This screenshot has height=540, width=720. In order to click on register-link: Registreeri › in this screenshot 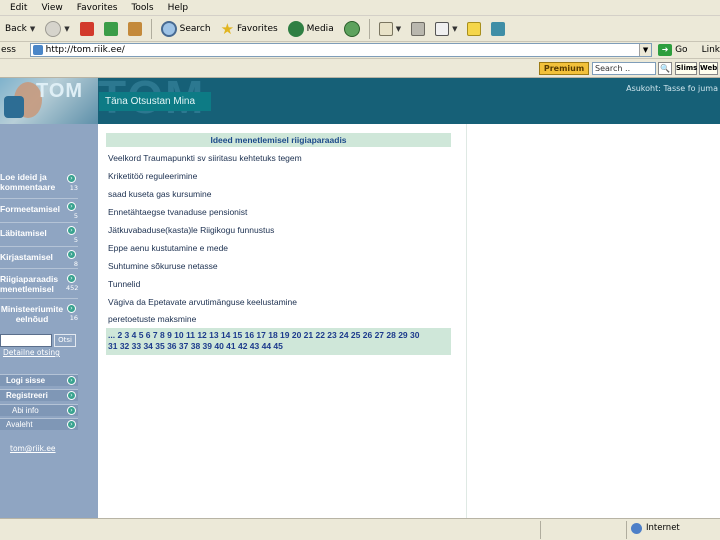, I will do `click(39, 395)`.